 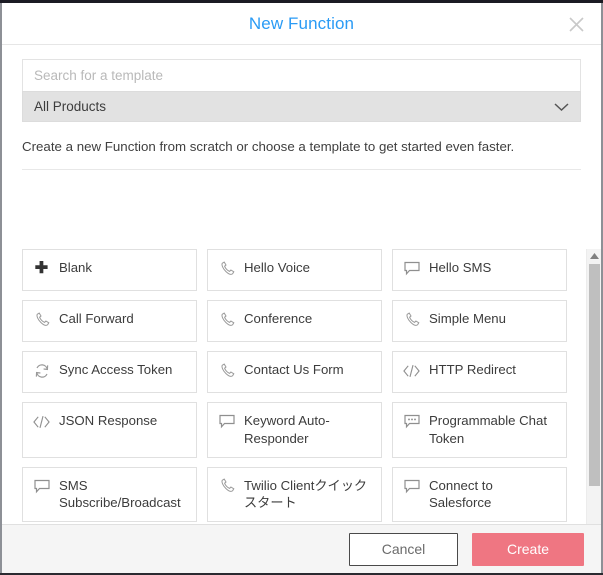 I want to click on template-card: Call Forward, so click(x=109, y=321).